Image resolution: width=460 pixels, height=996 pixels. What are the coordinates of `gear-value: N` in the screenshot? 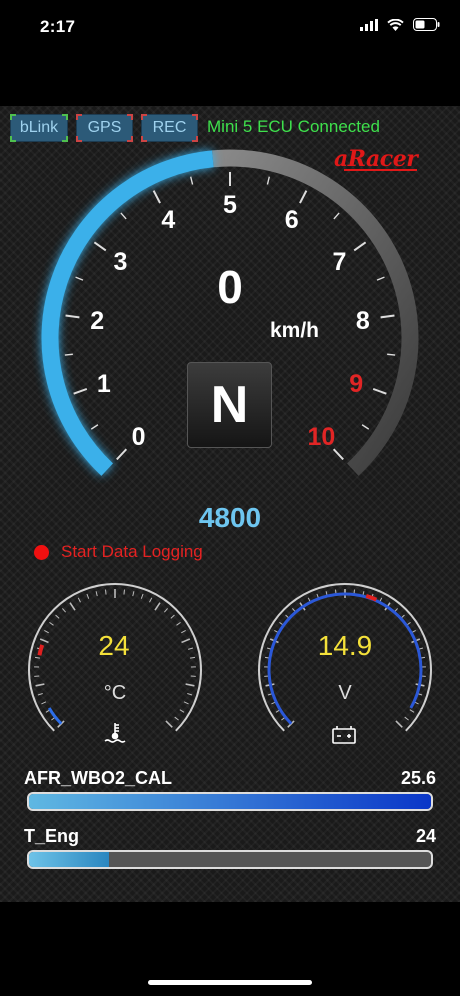 It's located at (229, 405).